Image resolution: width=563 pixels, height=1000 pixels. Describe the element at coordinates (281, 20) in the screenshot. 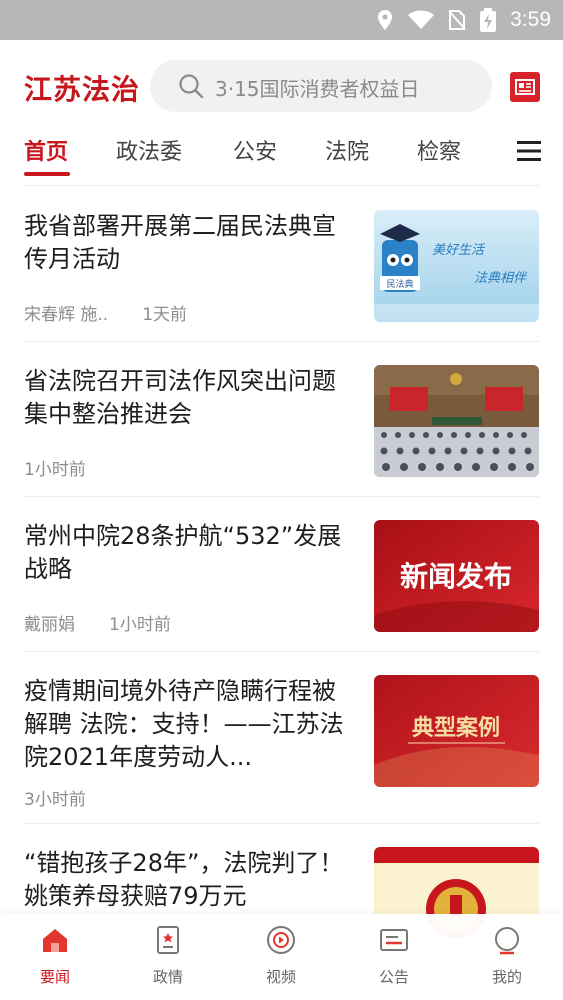

I see `status-bar: 3:59` at that location.